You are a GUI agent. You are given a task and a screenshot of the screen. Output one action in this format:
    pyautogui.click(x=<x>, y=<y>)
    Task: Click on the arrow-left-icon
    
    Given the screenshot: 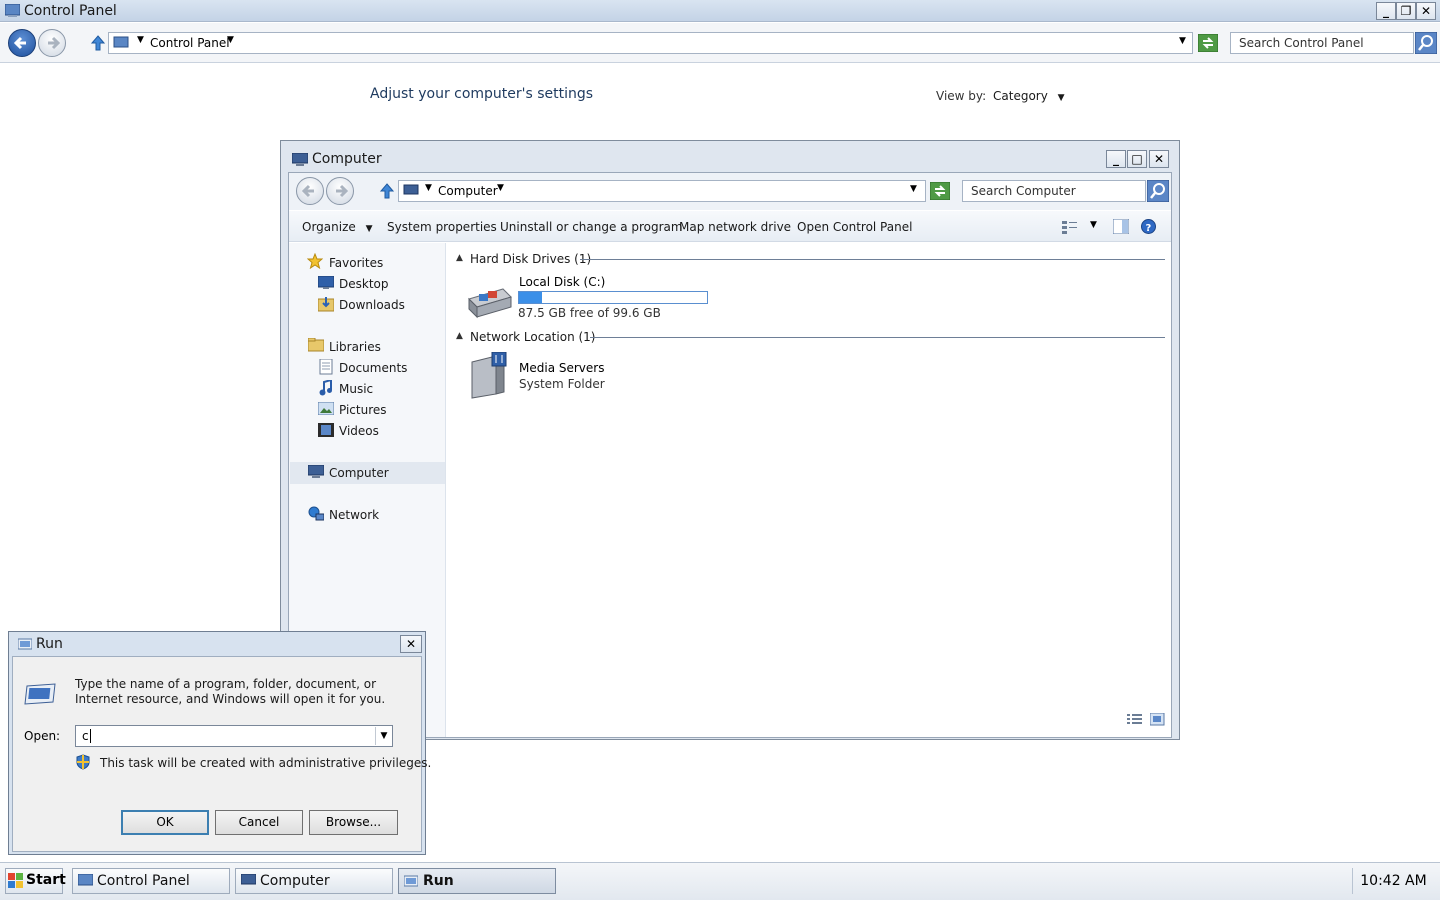 What is the action you would take?
    pyautogui.click(x=19, y=43)
    